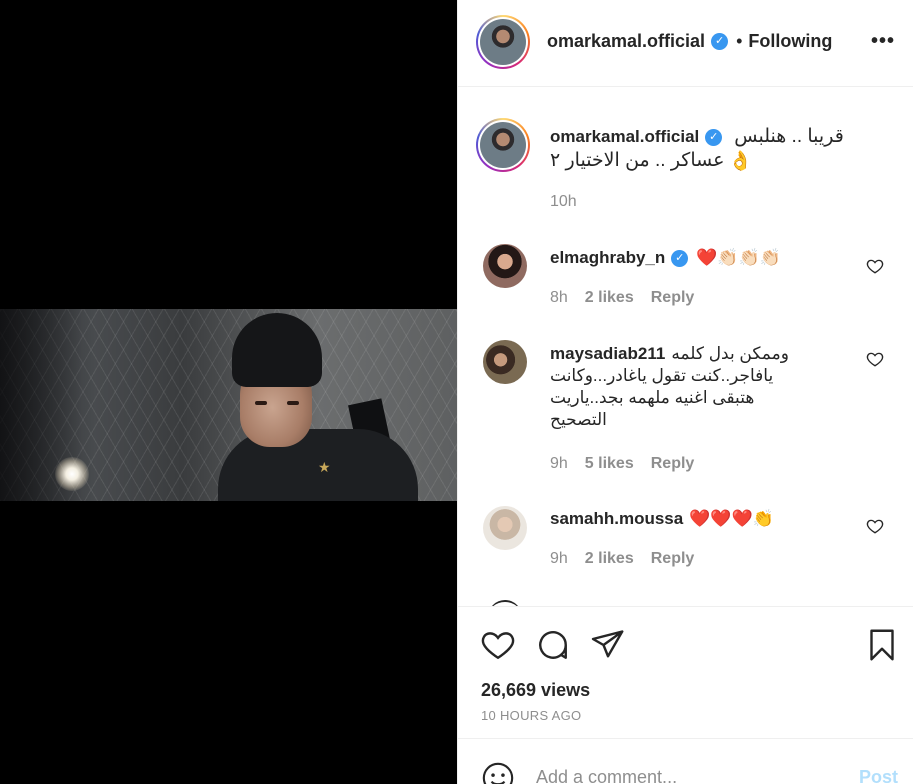  I want to click on light-glow, so click(72, 474).